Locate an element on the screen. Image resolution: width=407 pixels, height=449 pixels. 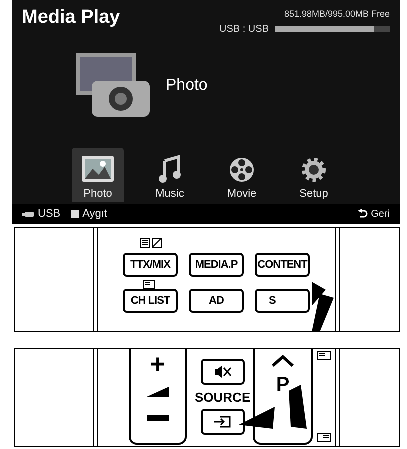
mute-button is located at coordinates (222, 372).